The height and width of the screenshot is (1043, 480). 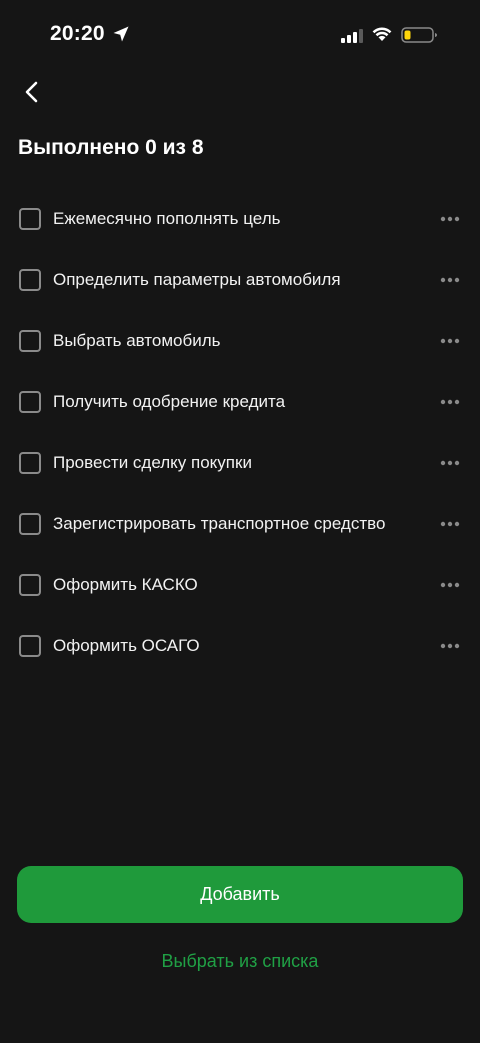 I want to click on page-title: Выполнено 0 из 8, so click(x=111, y=147).